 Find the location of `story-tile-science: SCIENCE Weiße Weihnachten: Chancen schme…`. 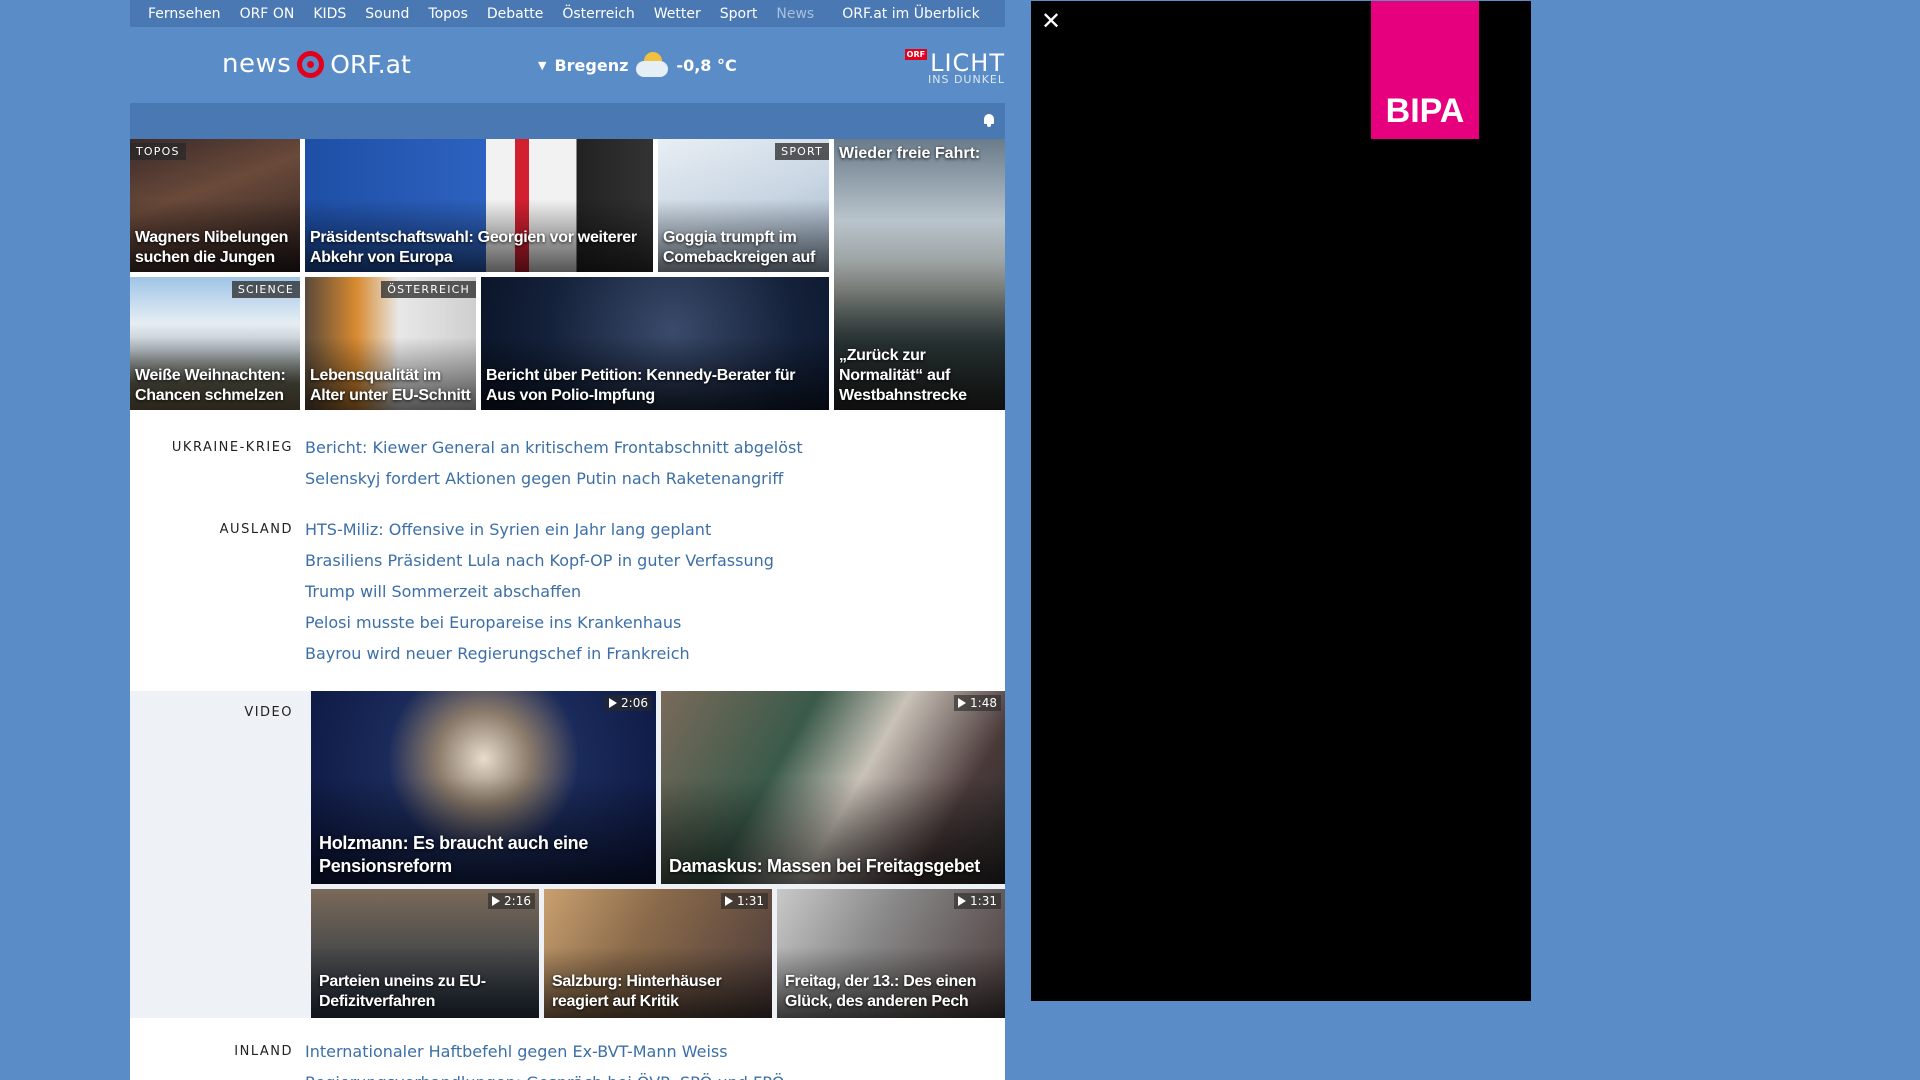

story-tile-science: SCIENCE Weiße Weihnachten: Chancen schme… is located at coordinates (215, 343).